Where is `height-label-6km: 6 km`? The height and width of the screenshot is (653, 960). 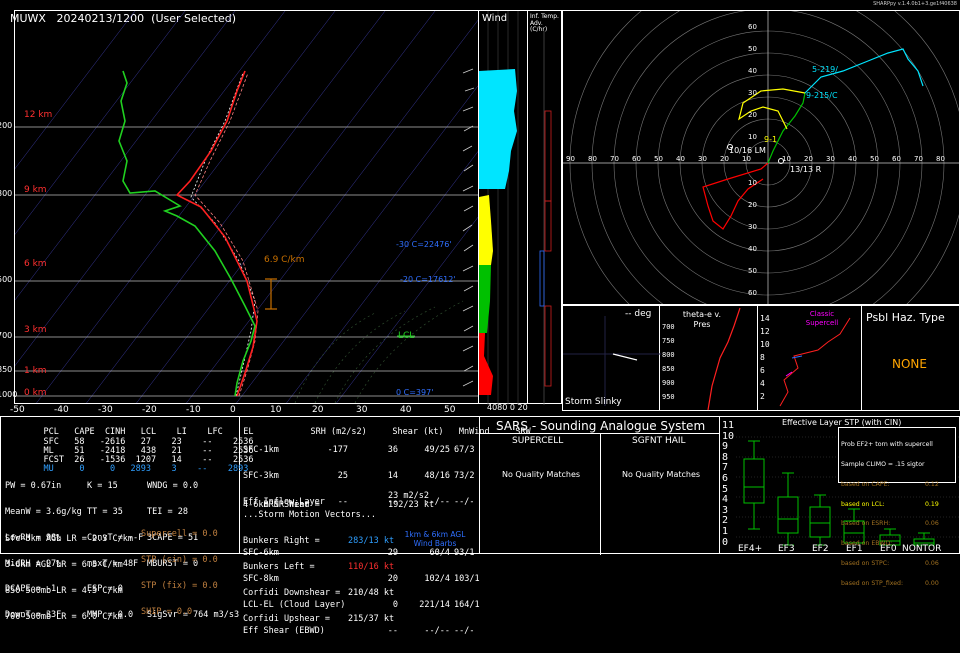 height-label-6km: 6 km is located at coordinates (35, 264).